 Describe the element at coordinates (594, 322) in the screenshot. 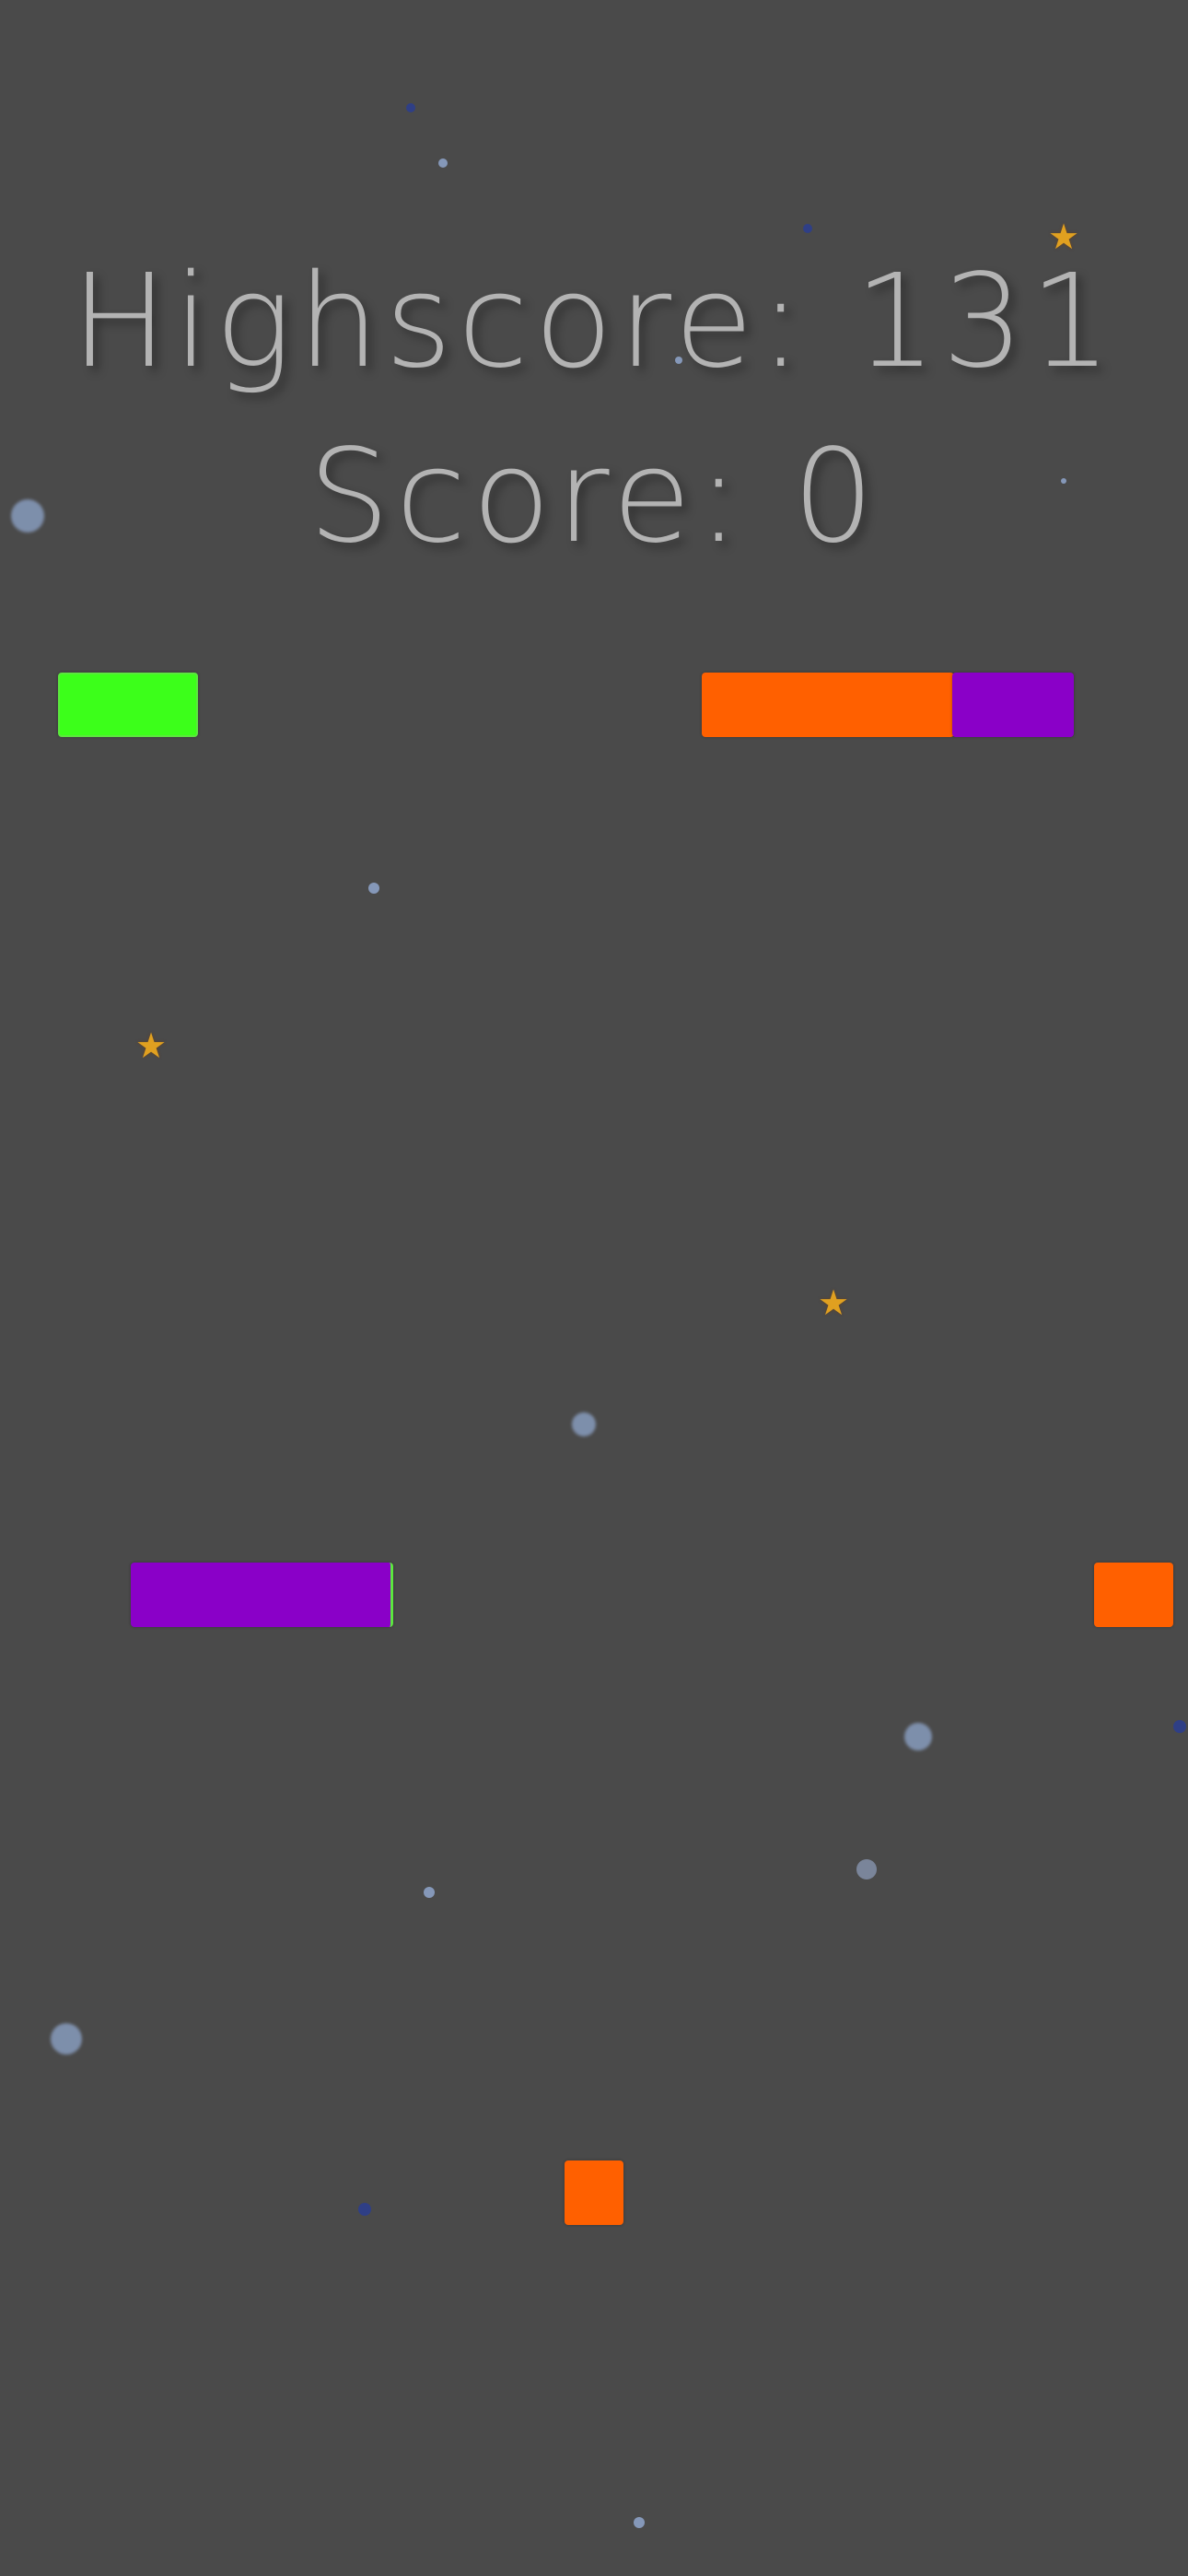

I see `highscore-label: Highscore: 131` at that location.